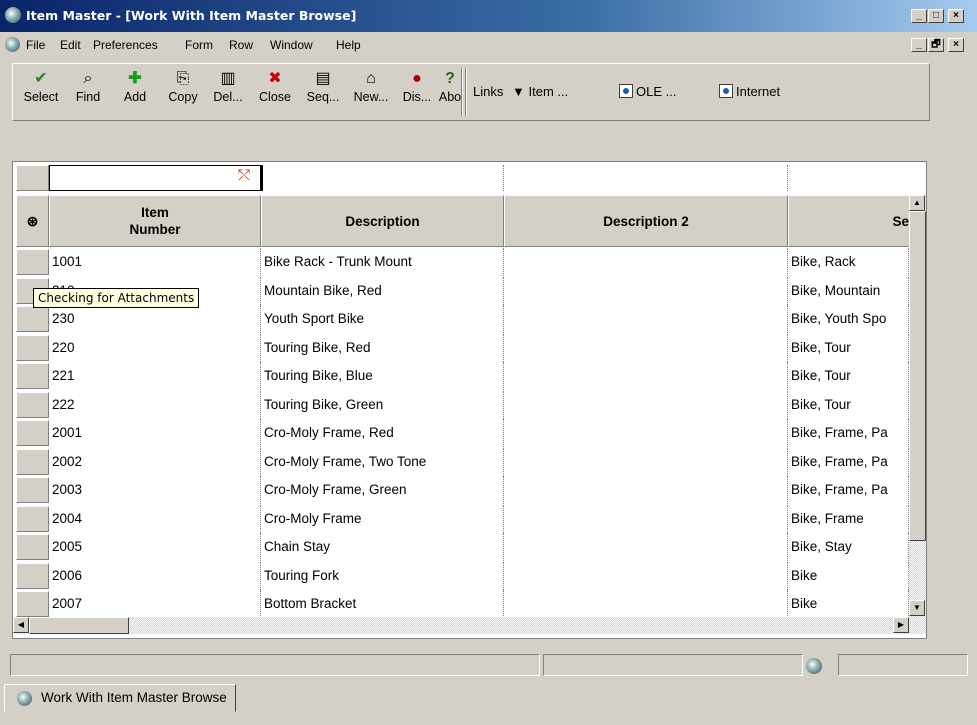  I want to click on table-row: 2005 Chain Stay Bike, Stay, so click(469, 547).